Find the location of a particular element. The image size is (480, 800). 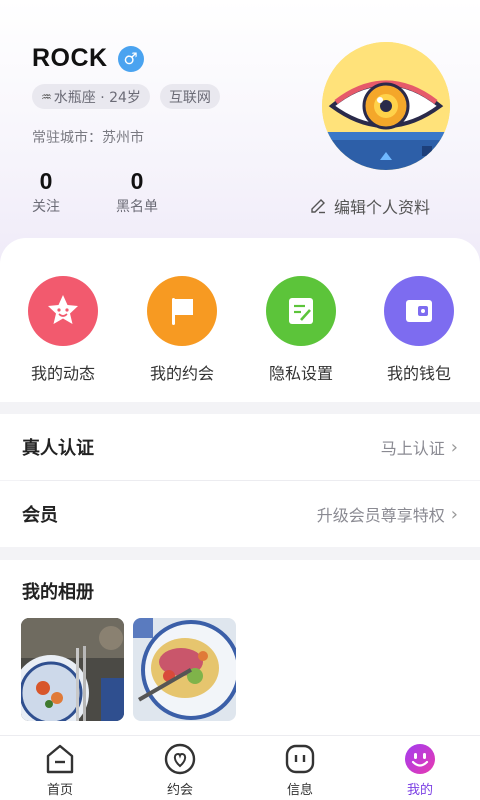

membership-action-label: 升级会员尊享特权 is located at coordinates (380, 515).